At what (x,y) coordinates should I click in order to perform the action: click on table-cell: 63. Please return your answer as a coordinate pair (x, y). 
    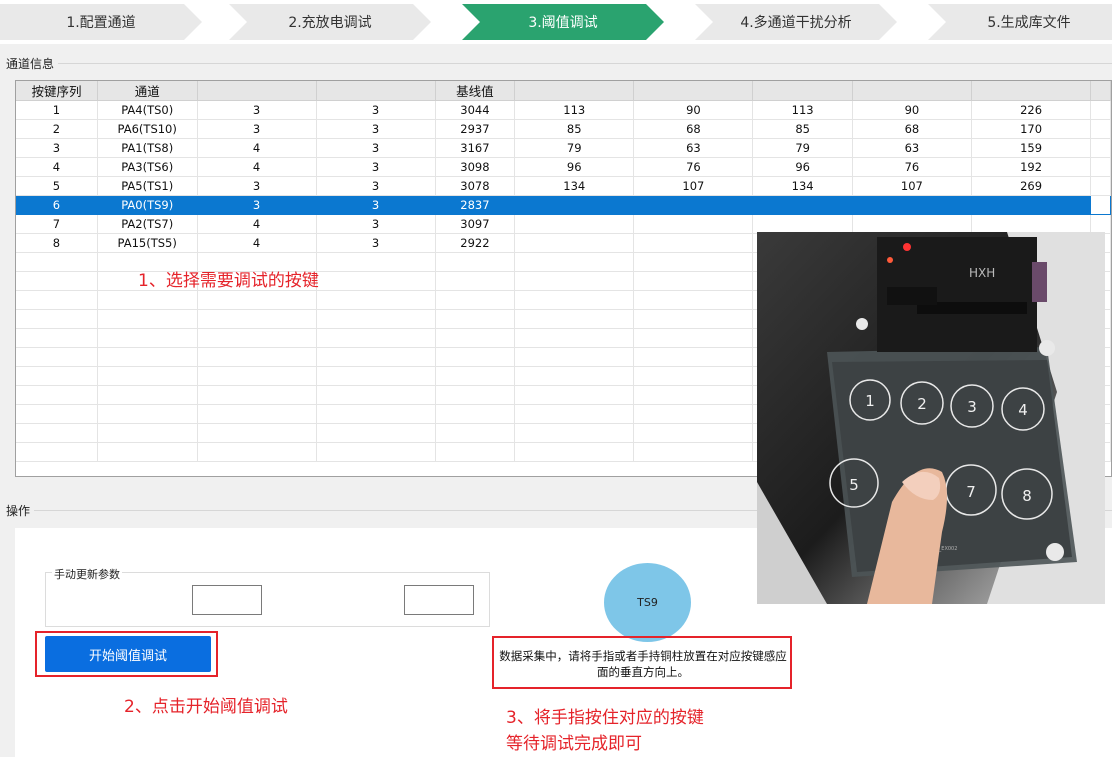
    Looking at the image, I should click on (693, 148).